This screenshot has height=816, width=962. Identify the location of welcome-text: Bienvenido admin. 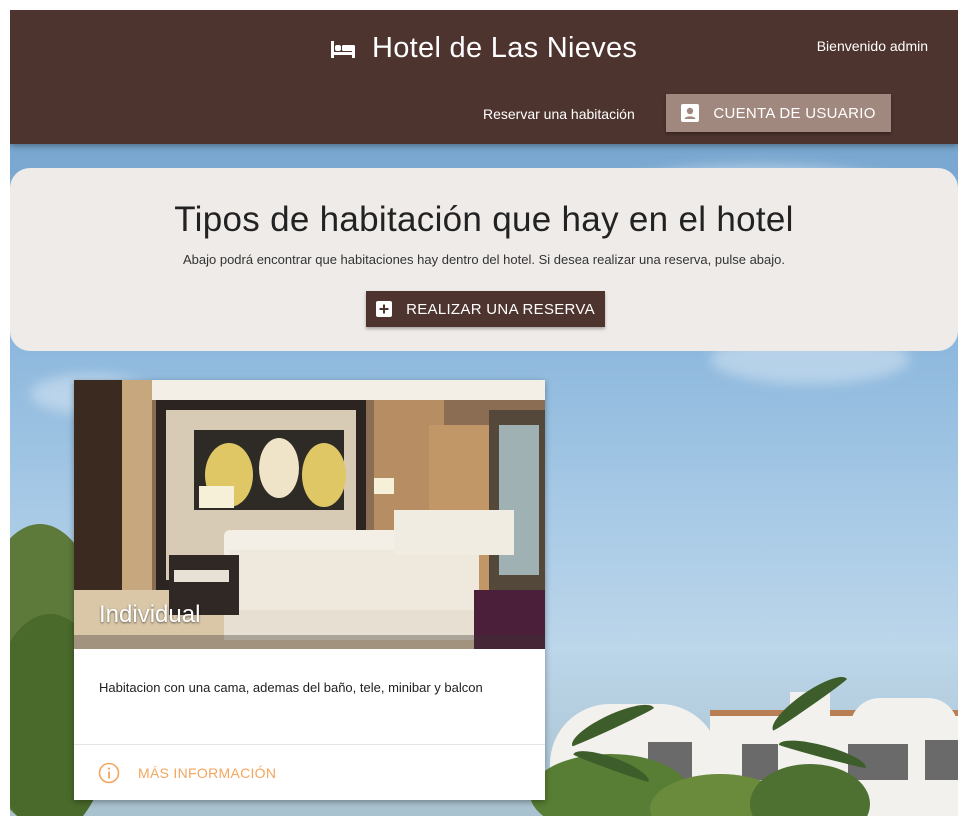
(872, 46).